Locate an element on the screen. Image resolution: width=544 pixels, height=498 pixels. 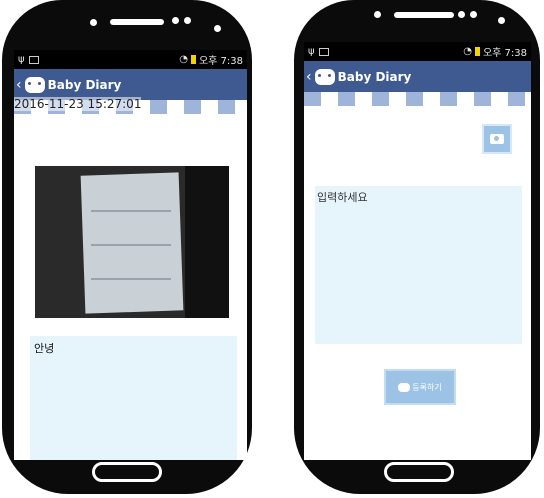
camera-button is located at coordinates (497, 139).